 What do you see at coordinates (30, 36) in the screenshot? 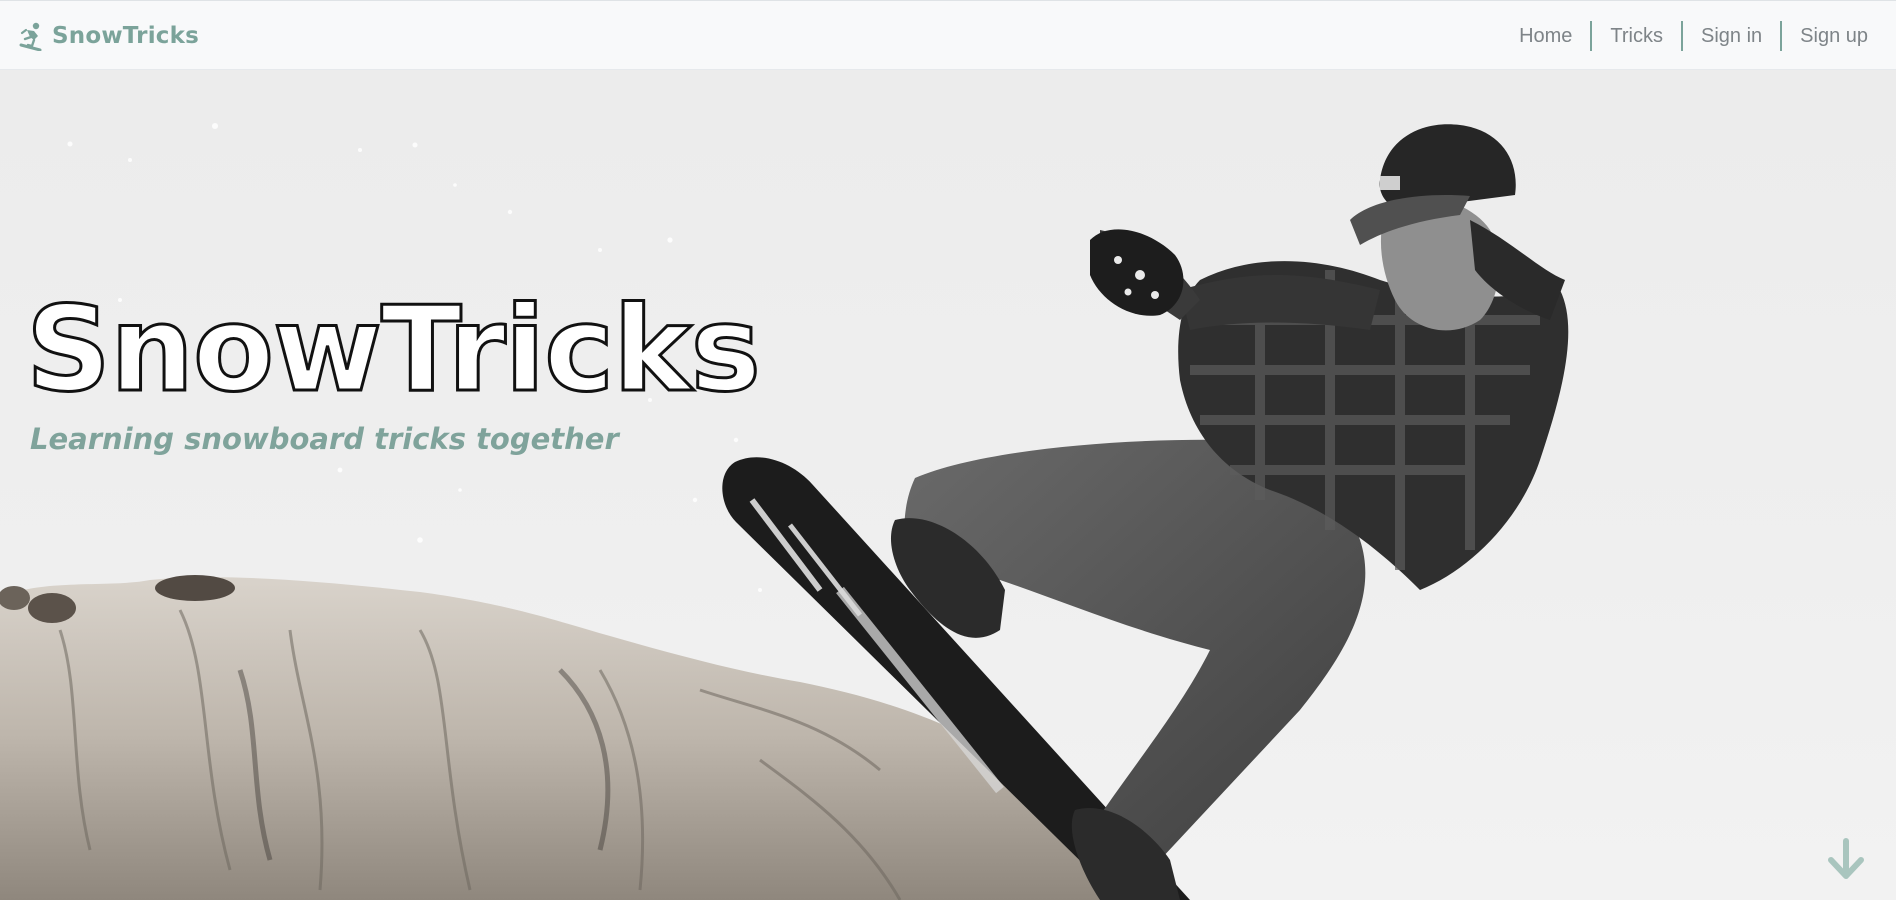
I see `snowboarder-icon` at bounding box center [30, 36].